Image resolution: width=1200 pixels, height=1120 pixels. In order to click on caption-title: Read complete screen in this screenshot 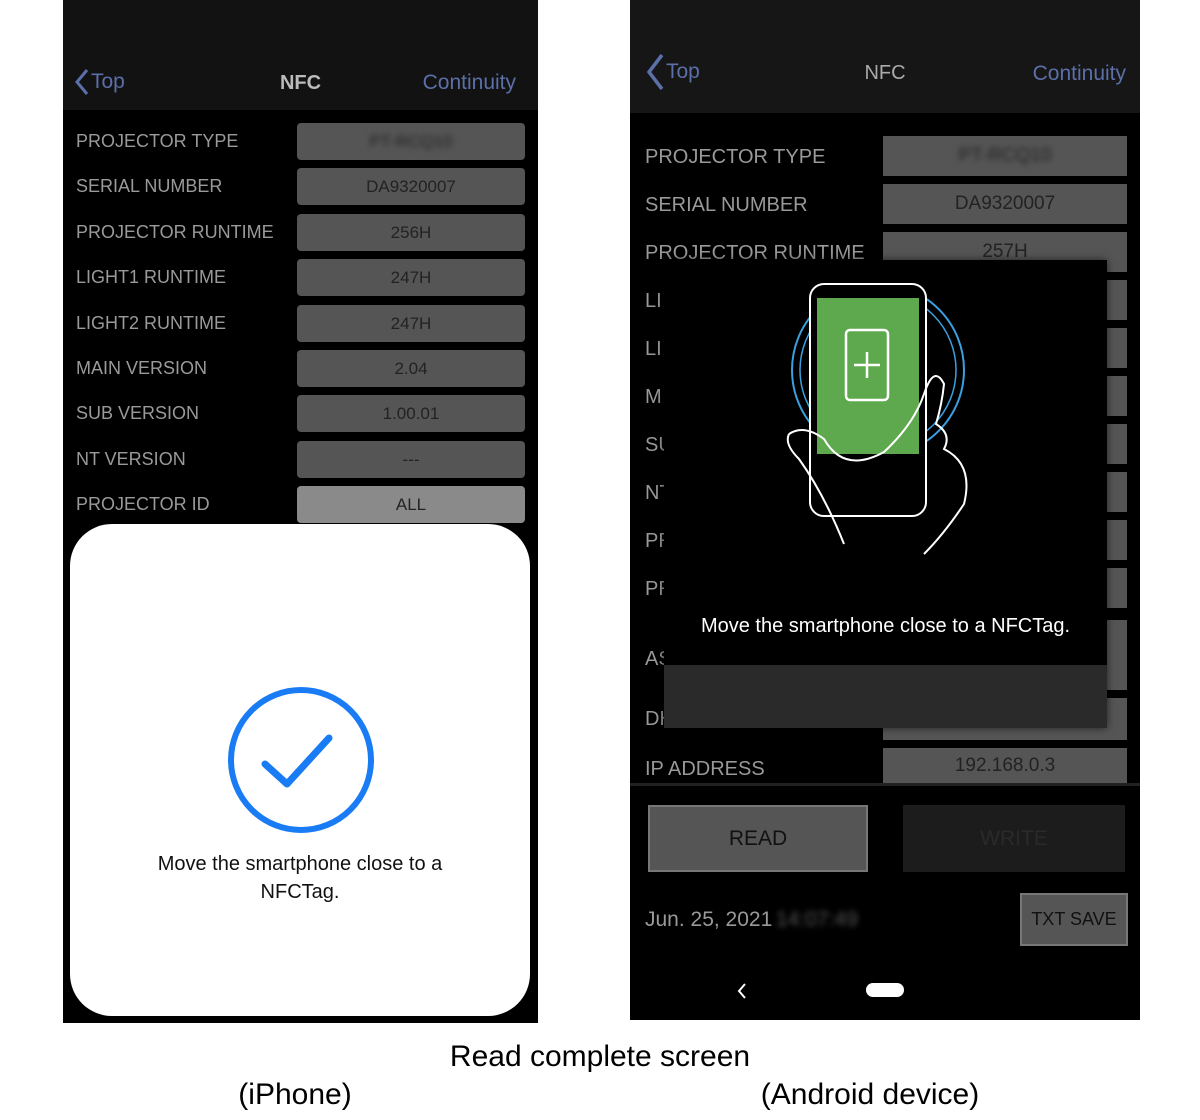, I will do `click(600, 1056)`.